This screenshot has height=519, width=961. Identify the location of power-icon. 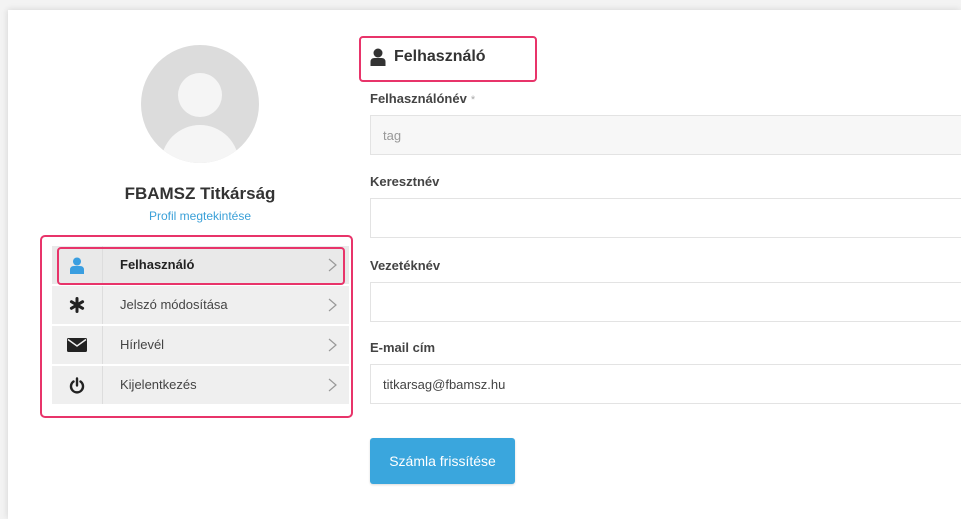
(77, 385).